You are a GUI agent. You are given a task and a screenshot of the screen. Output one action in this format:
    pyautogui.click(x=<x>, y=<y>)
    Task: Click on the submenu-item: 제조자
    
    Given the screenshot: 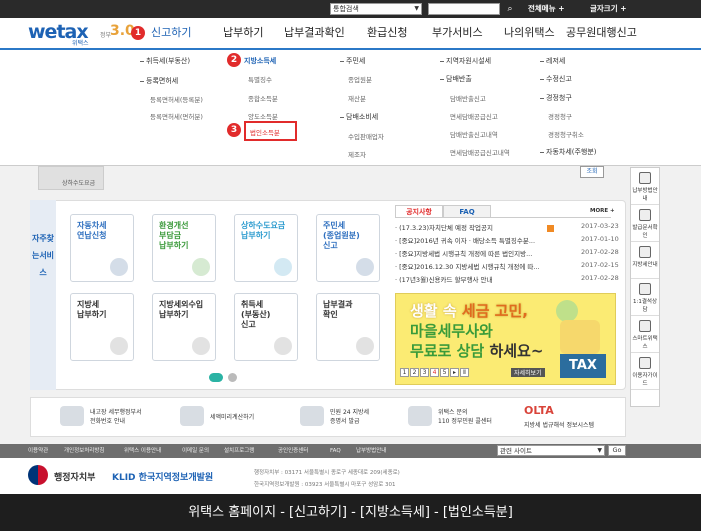 What is the action you would take?
    pyautogui.click(x=357, y=154)
    